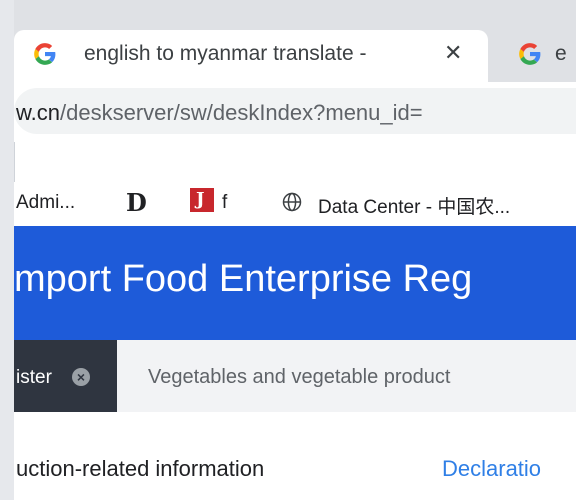 The width and height of the screenshot is (576, 500). I want to click on browser-tab-next: e, so click(539, 56).